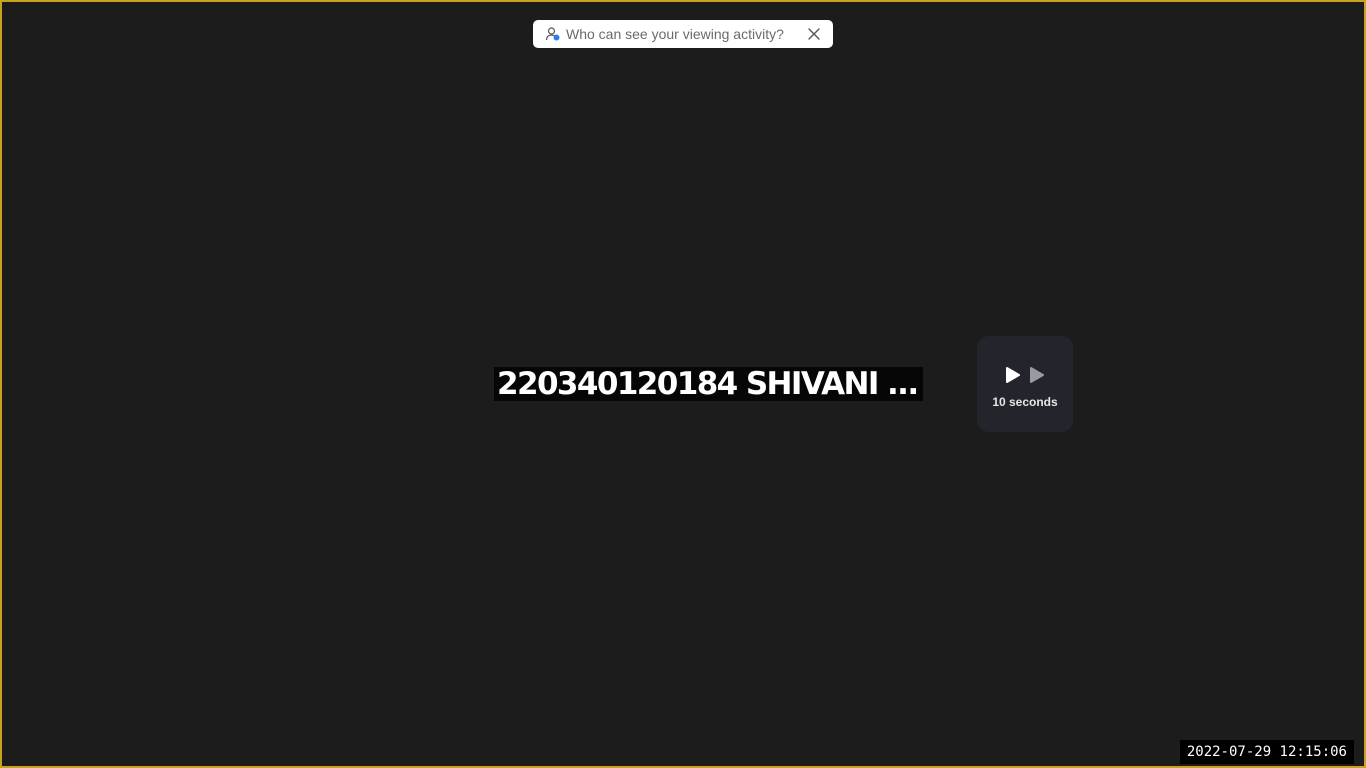 This screenshot has width=1366, height=768. I want to click on privacy-notice-banner: Who can see your viewing activity?, so click(683, 34).